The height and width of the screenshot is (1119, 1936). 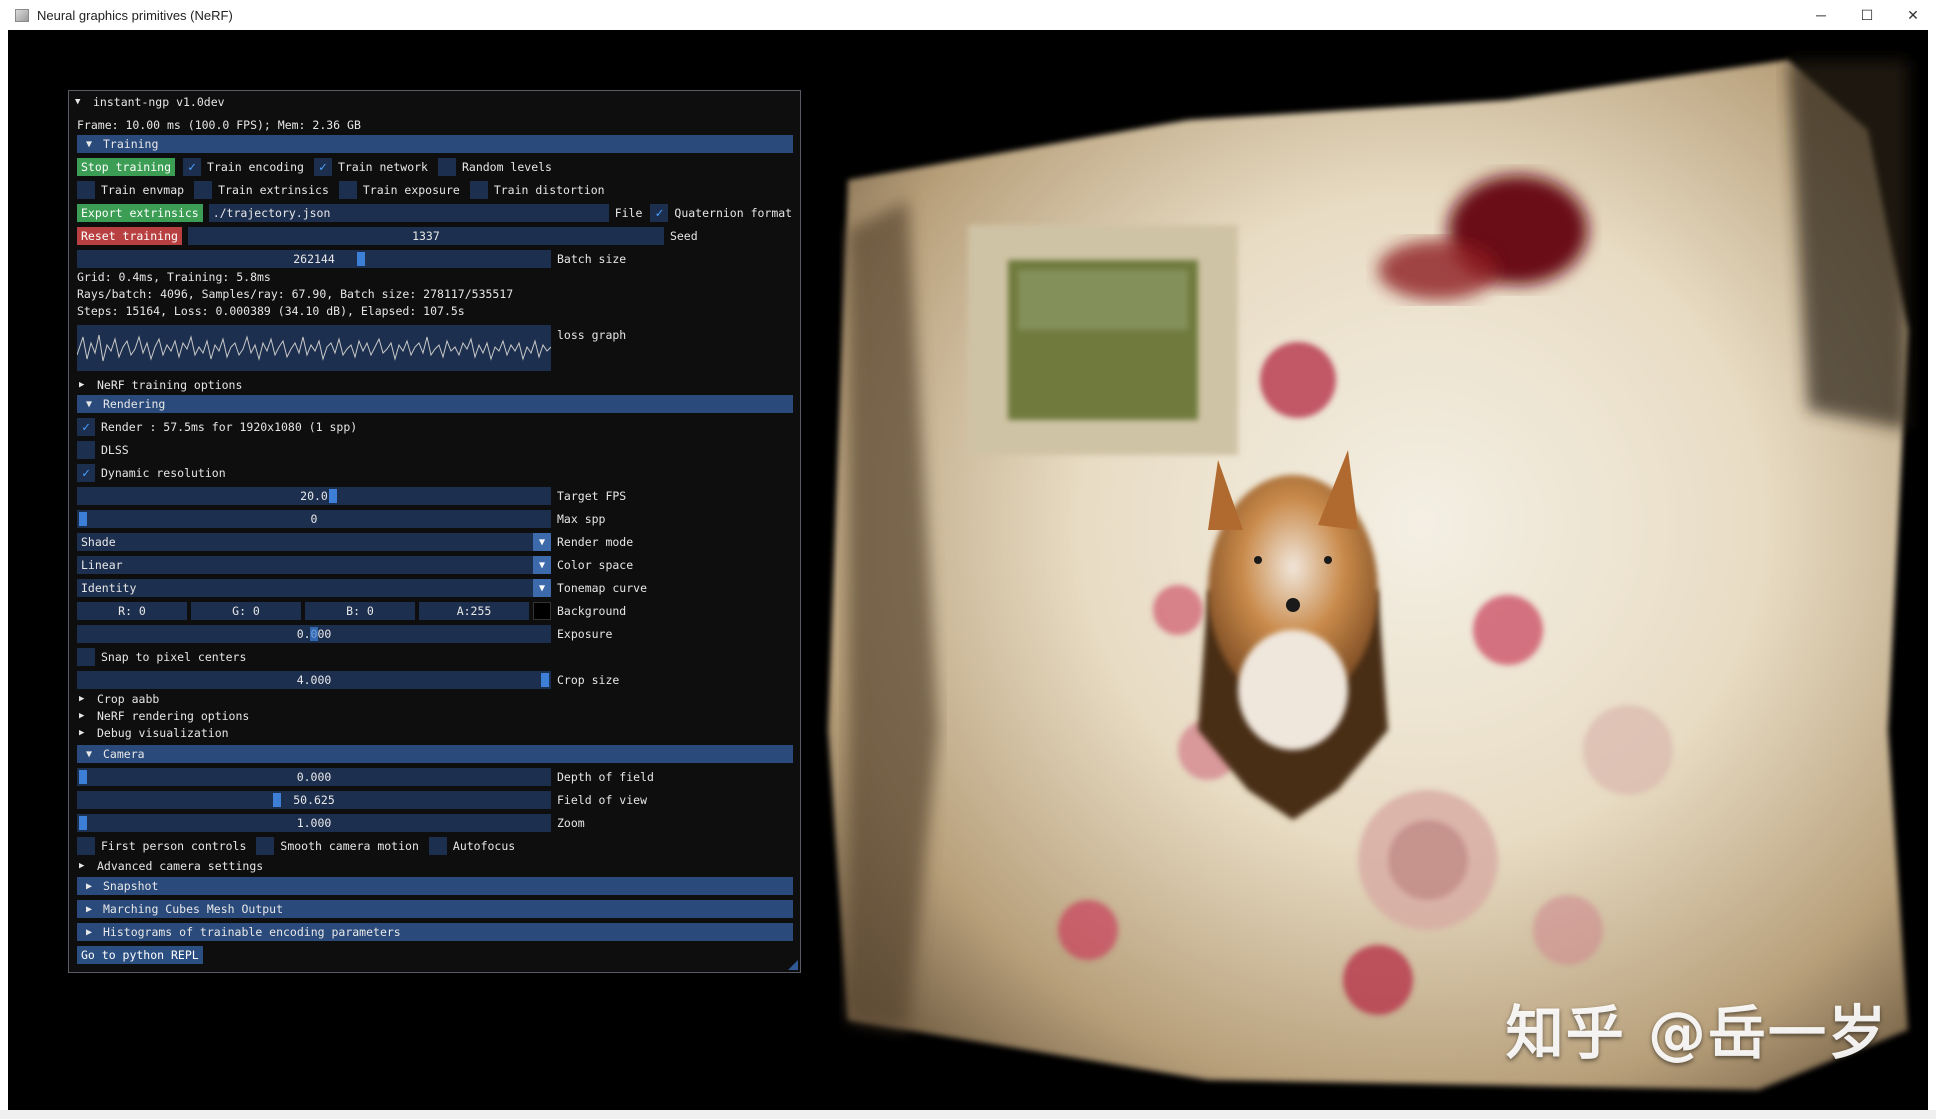 I want to click on file-path-input: ./trajectory.json, so click(x=408, y=213).